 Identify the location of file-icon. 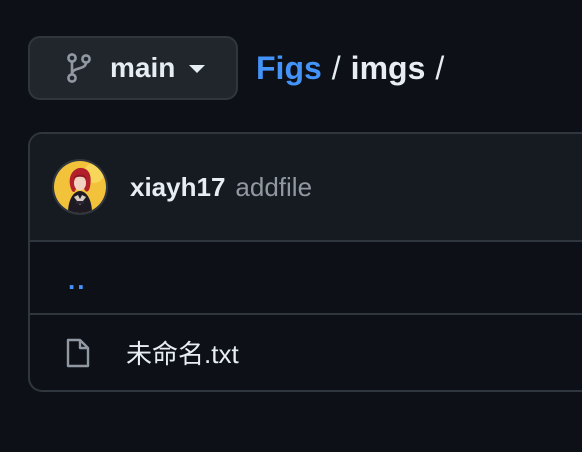
(78, 353).